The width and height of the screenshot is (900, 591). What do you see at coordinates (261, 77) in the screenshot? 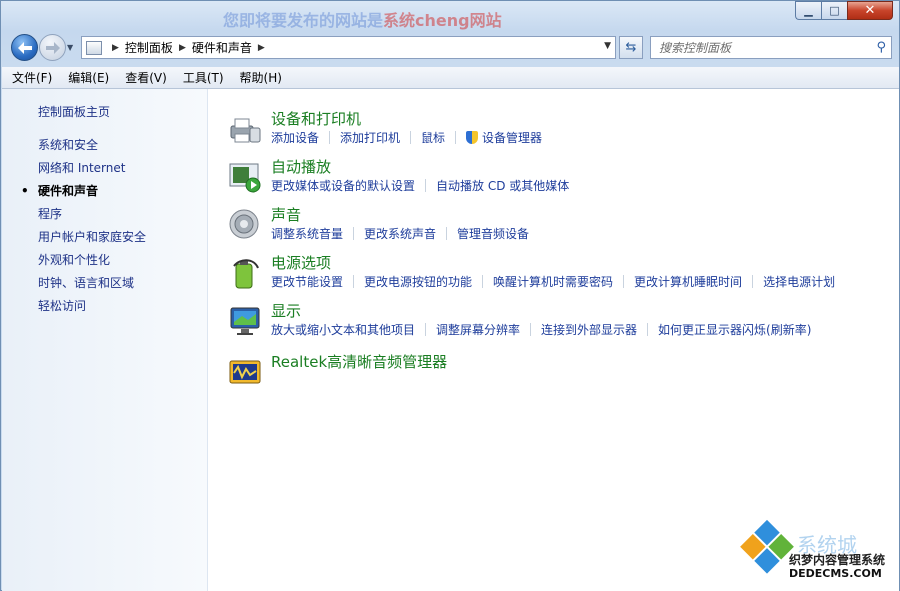
I see `menu-help: 帮助(H)` at bounding box center [261, 77].